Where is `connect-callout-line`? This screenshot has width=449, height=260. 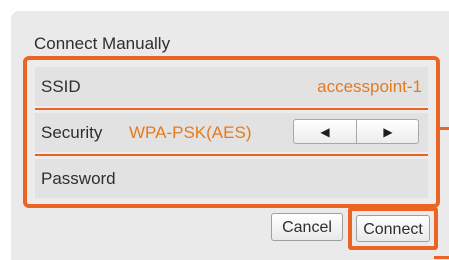
connect-callout-line is located at coordinates (441, 257).